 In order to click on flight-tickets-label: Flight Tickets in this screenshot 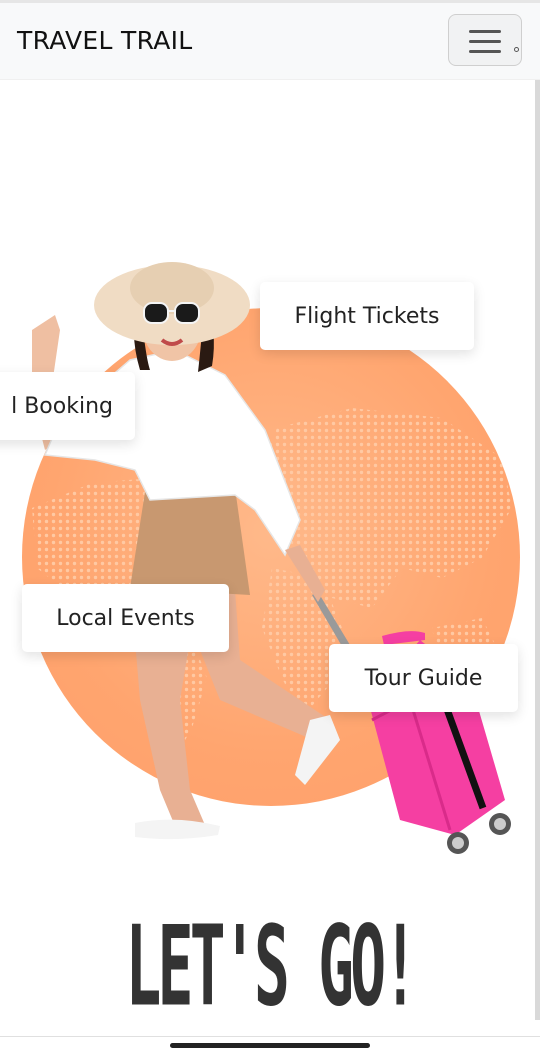, I will do `click(367, 316)`.